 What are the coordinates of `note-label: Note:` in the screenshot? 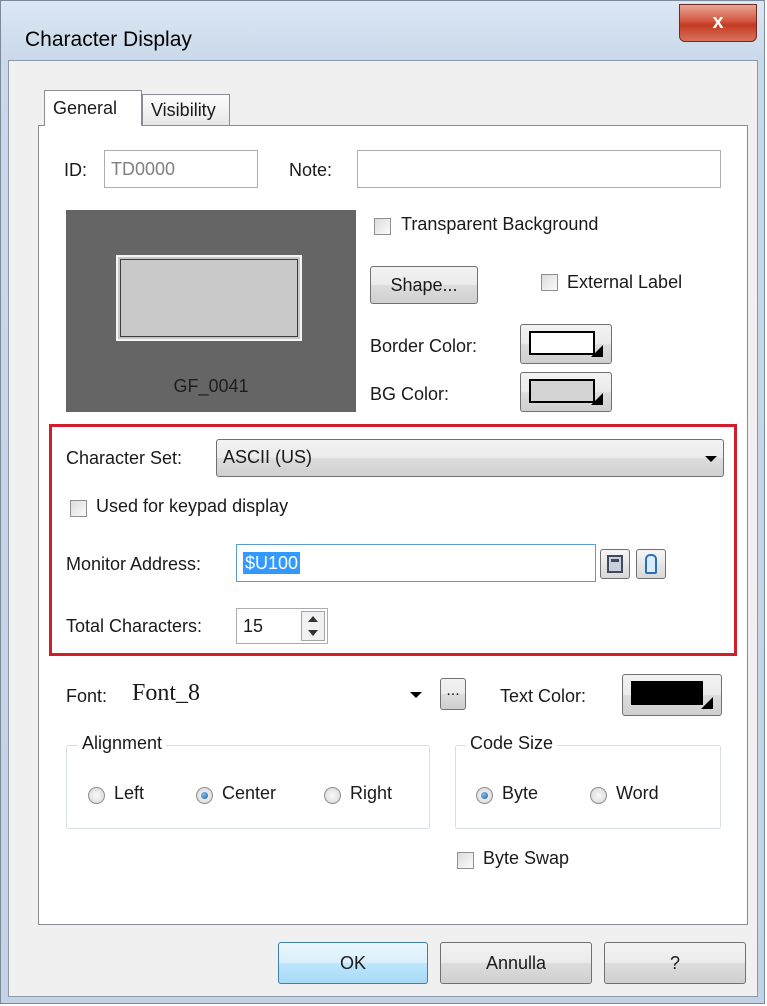 It's located at (311, 170).